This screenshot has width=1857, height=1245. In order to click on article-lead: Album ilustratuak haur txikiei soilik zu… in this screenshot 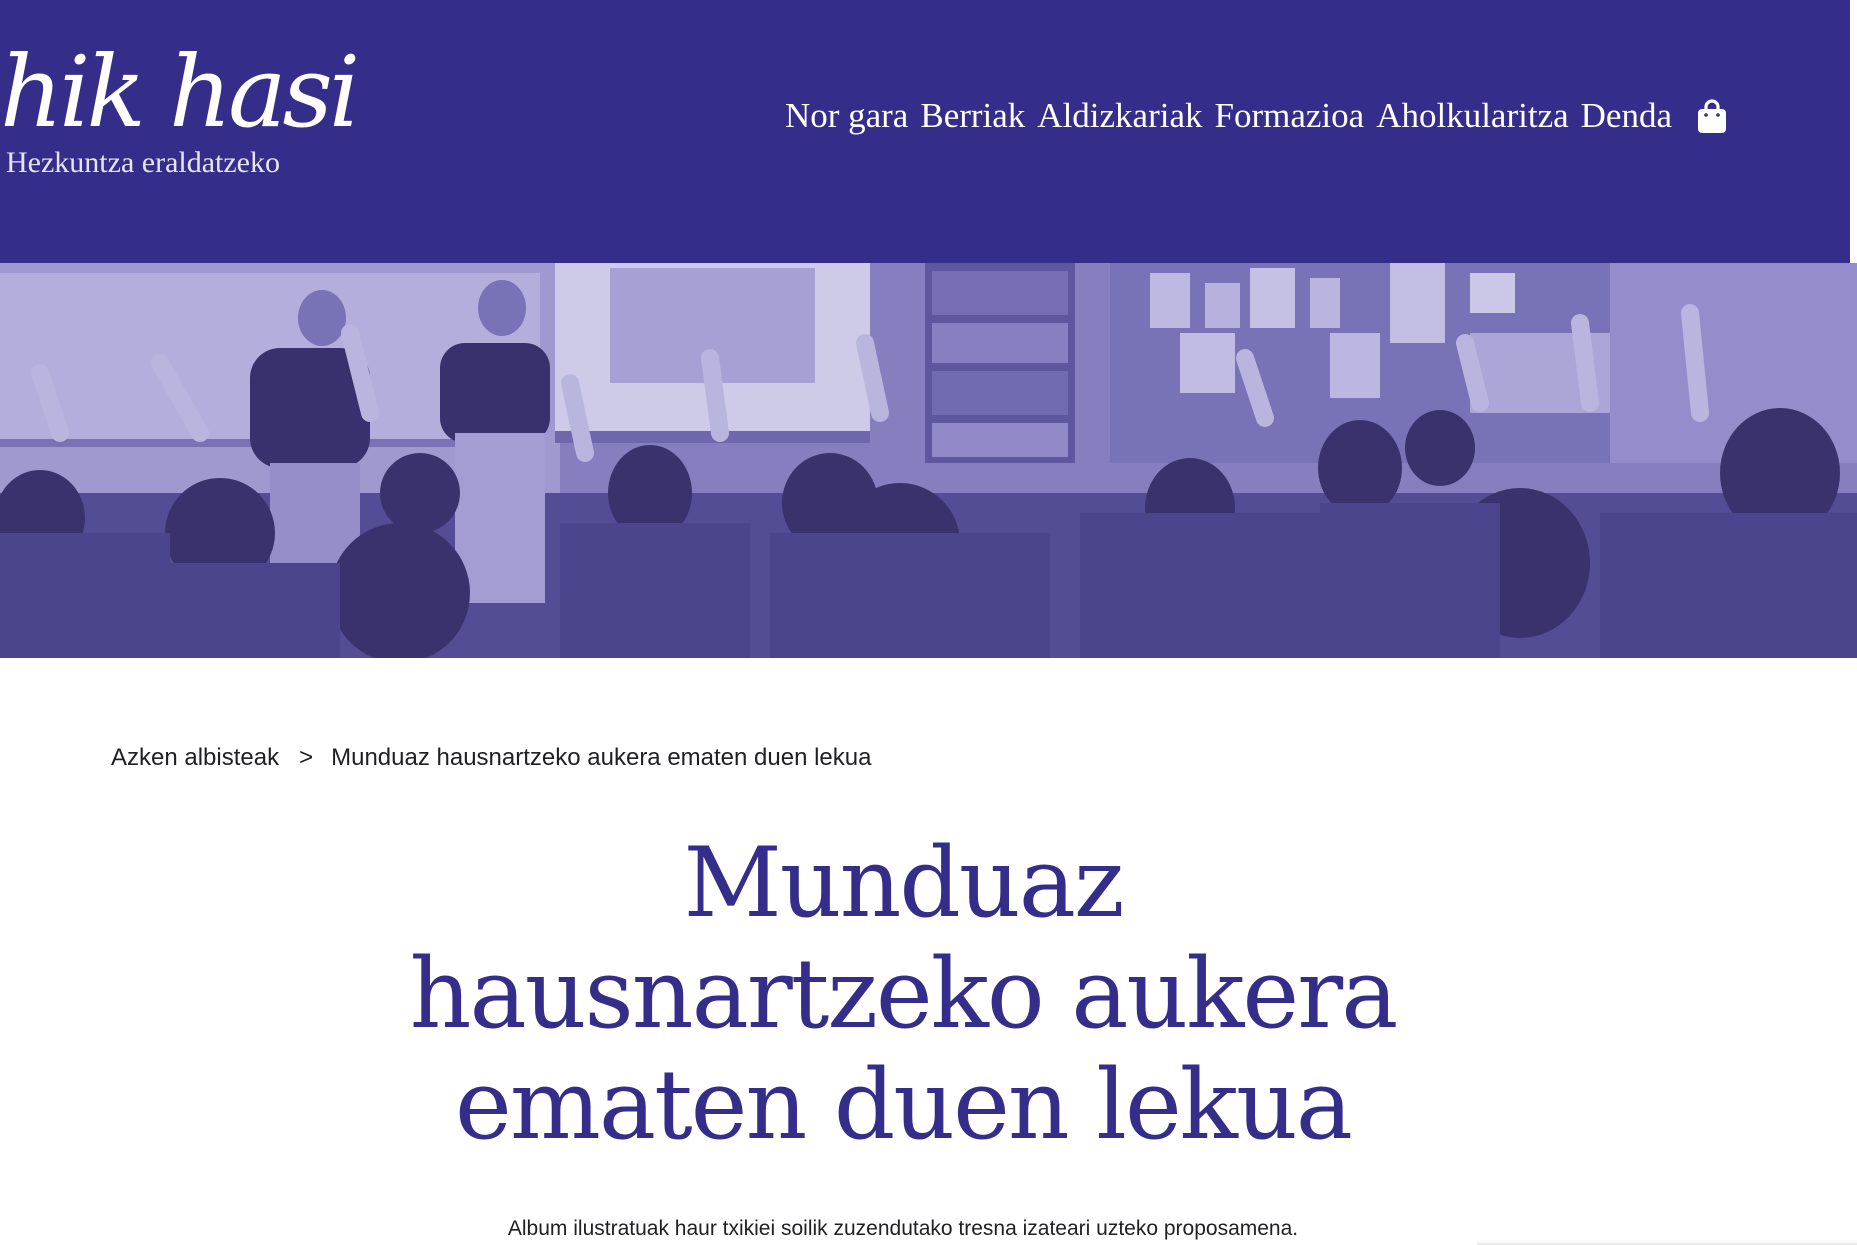, I will do `click(903, 1228)`.